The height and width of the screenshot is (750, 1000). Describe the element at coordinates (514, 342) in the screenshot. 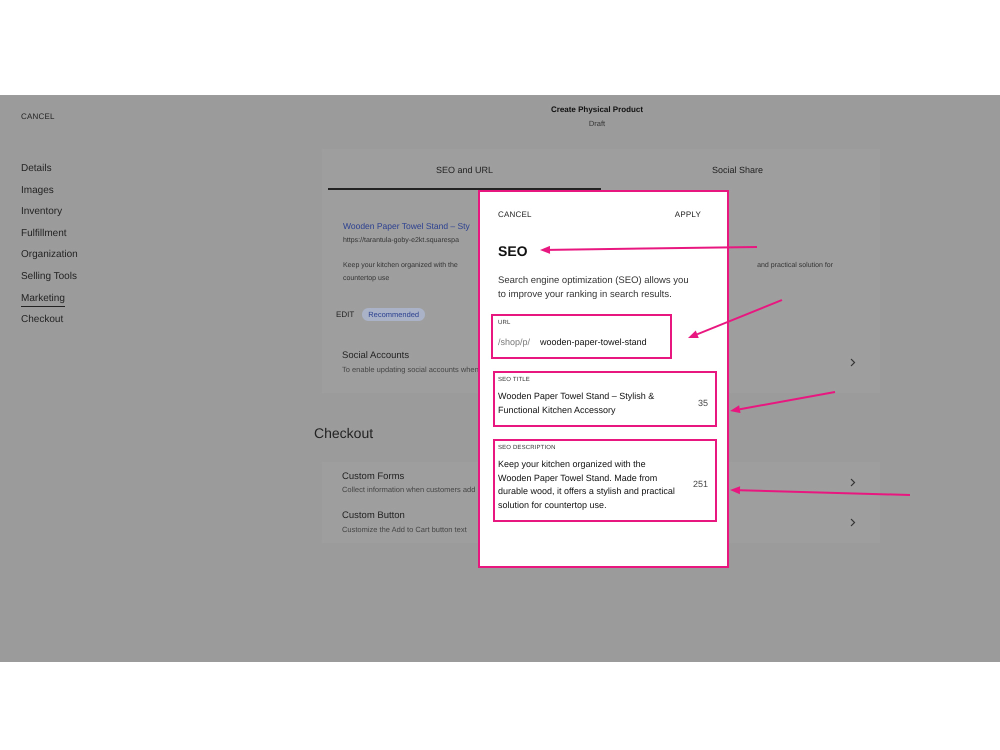

I see `url-prefix: /shop/p/` at that location.